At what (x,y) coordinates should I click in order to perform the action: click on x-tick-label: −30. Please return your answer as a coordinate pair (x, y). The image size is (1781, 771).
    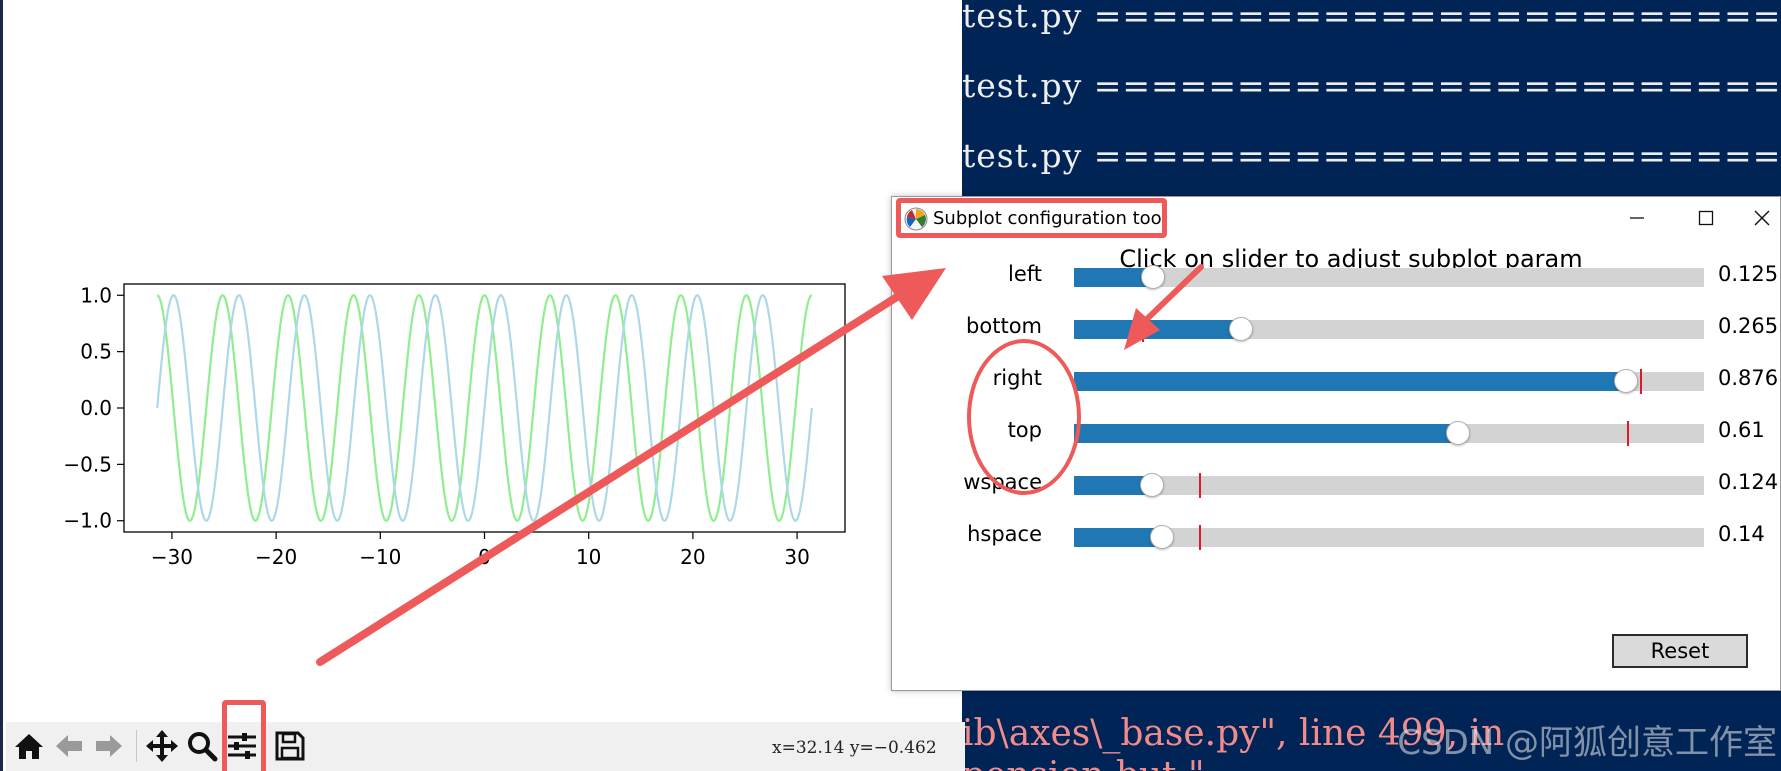
    Looking at the image, I should click on (172, 557).